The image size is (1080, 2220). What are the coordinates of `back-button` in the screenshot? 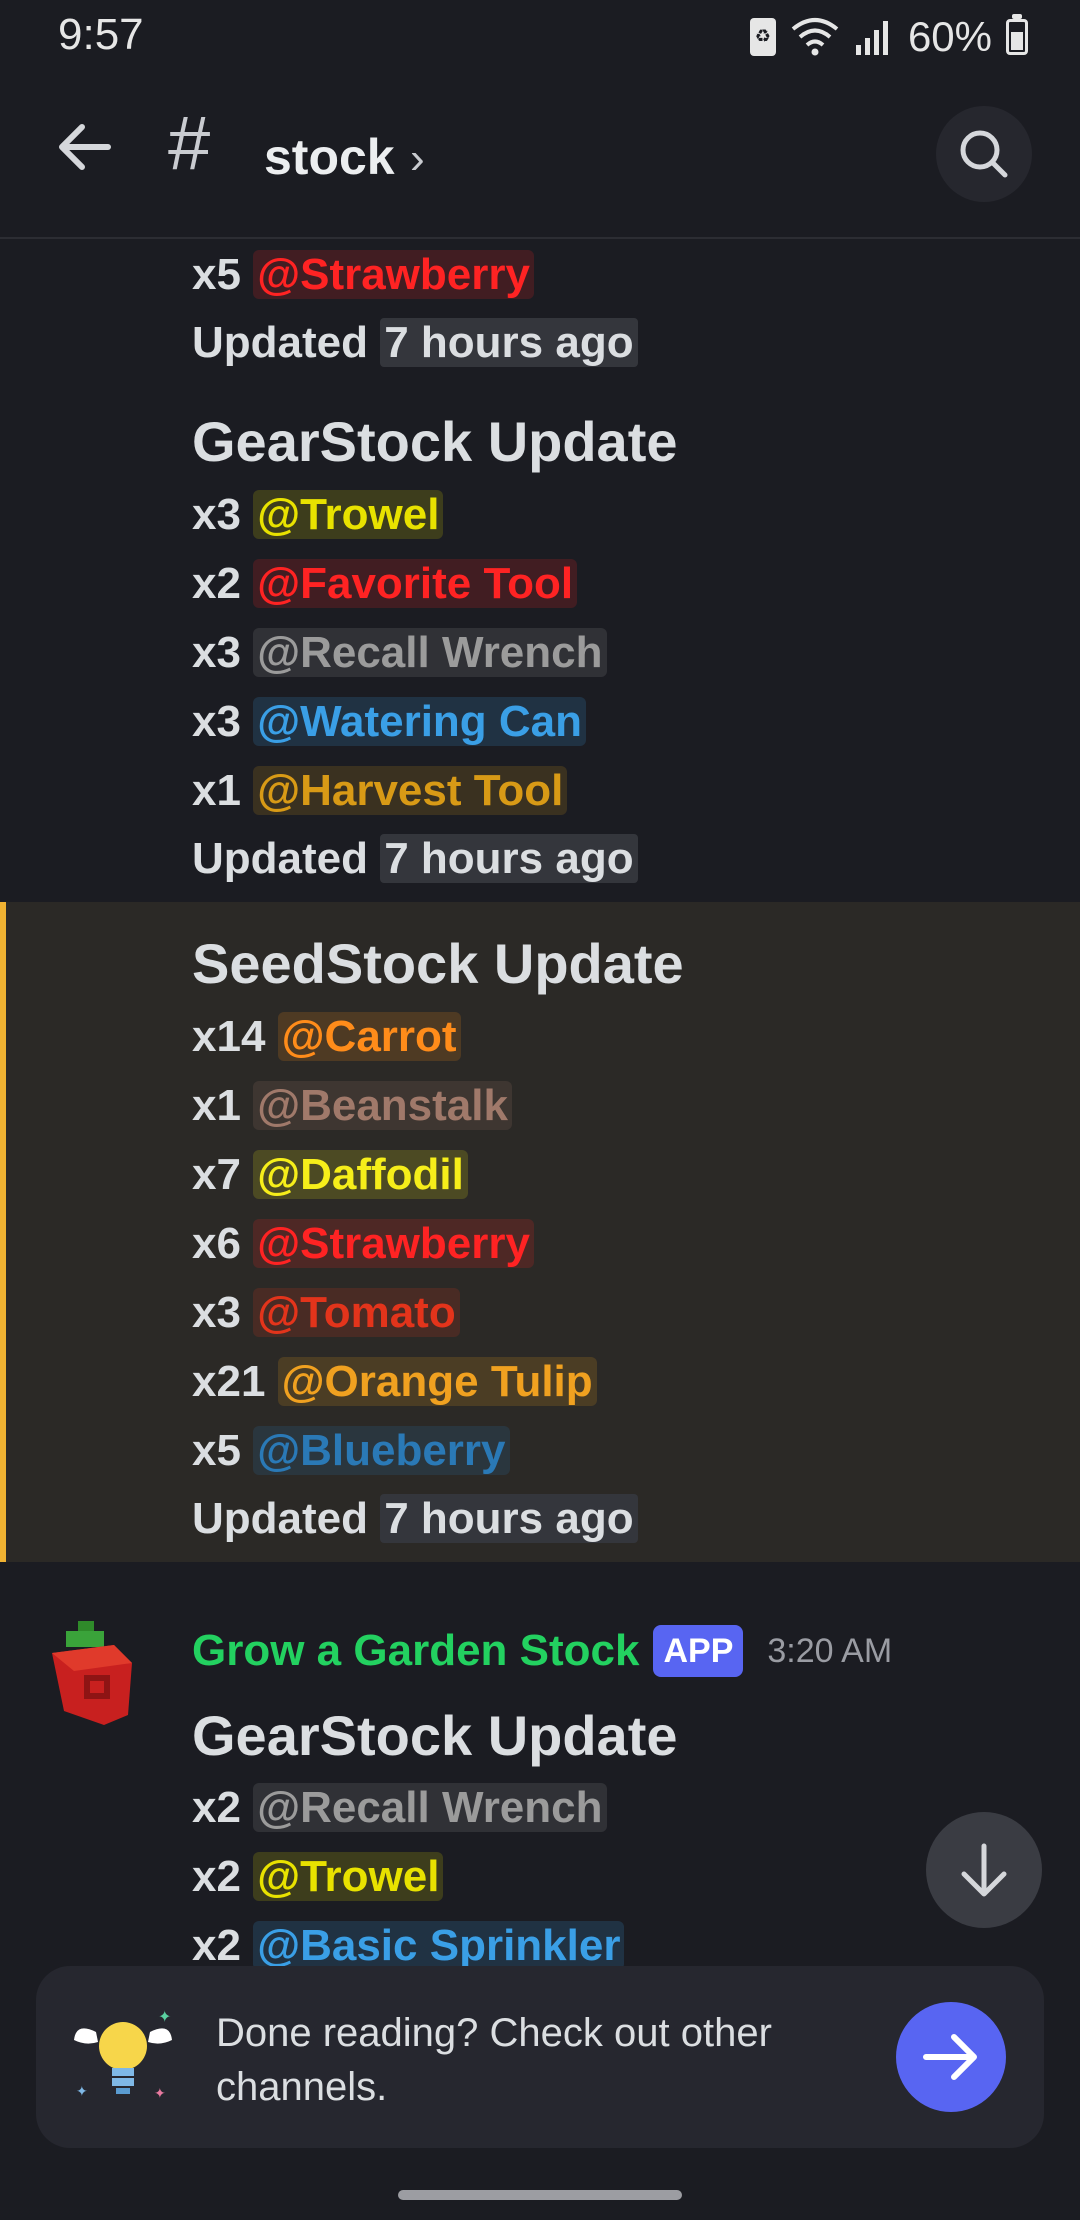 It's located at (85, 147).